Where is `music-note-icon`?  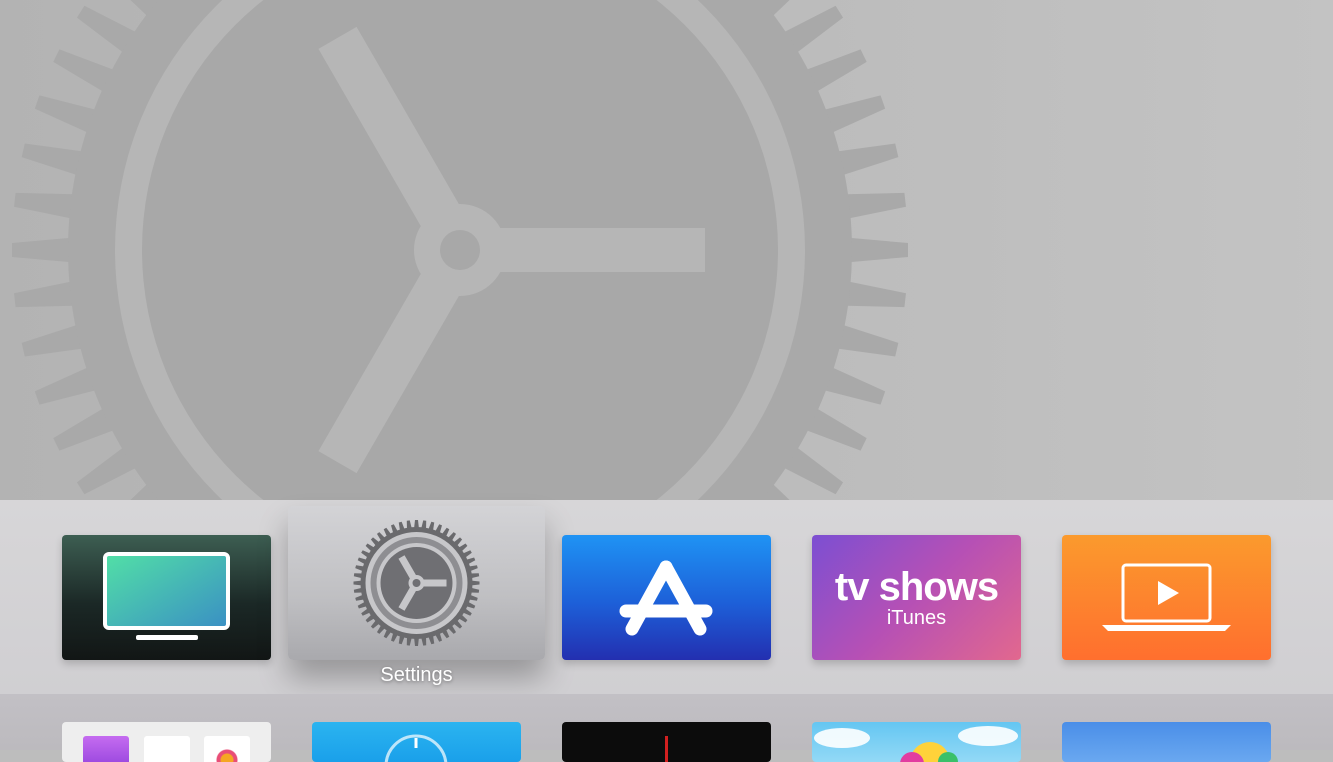 music-note-icon is located at coordinates (167, 749).